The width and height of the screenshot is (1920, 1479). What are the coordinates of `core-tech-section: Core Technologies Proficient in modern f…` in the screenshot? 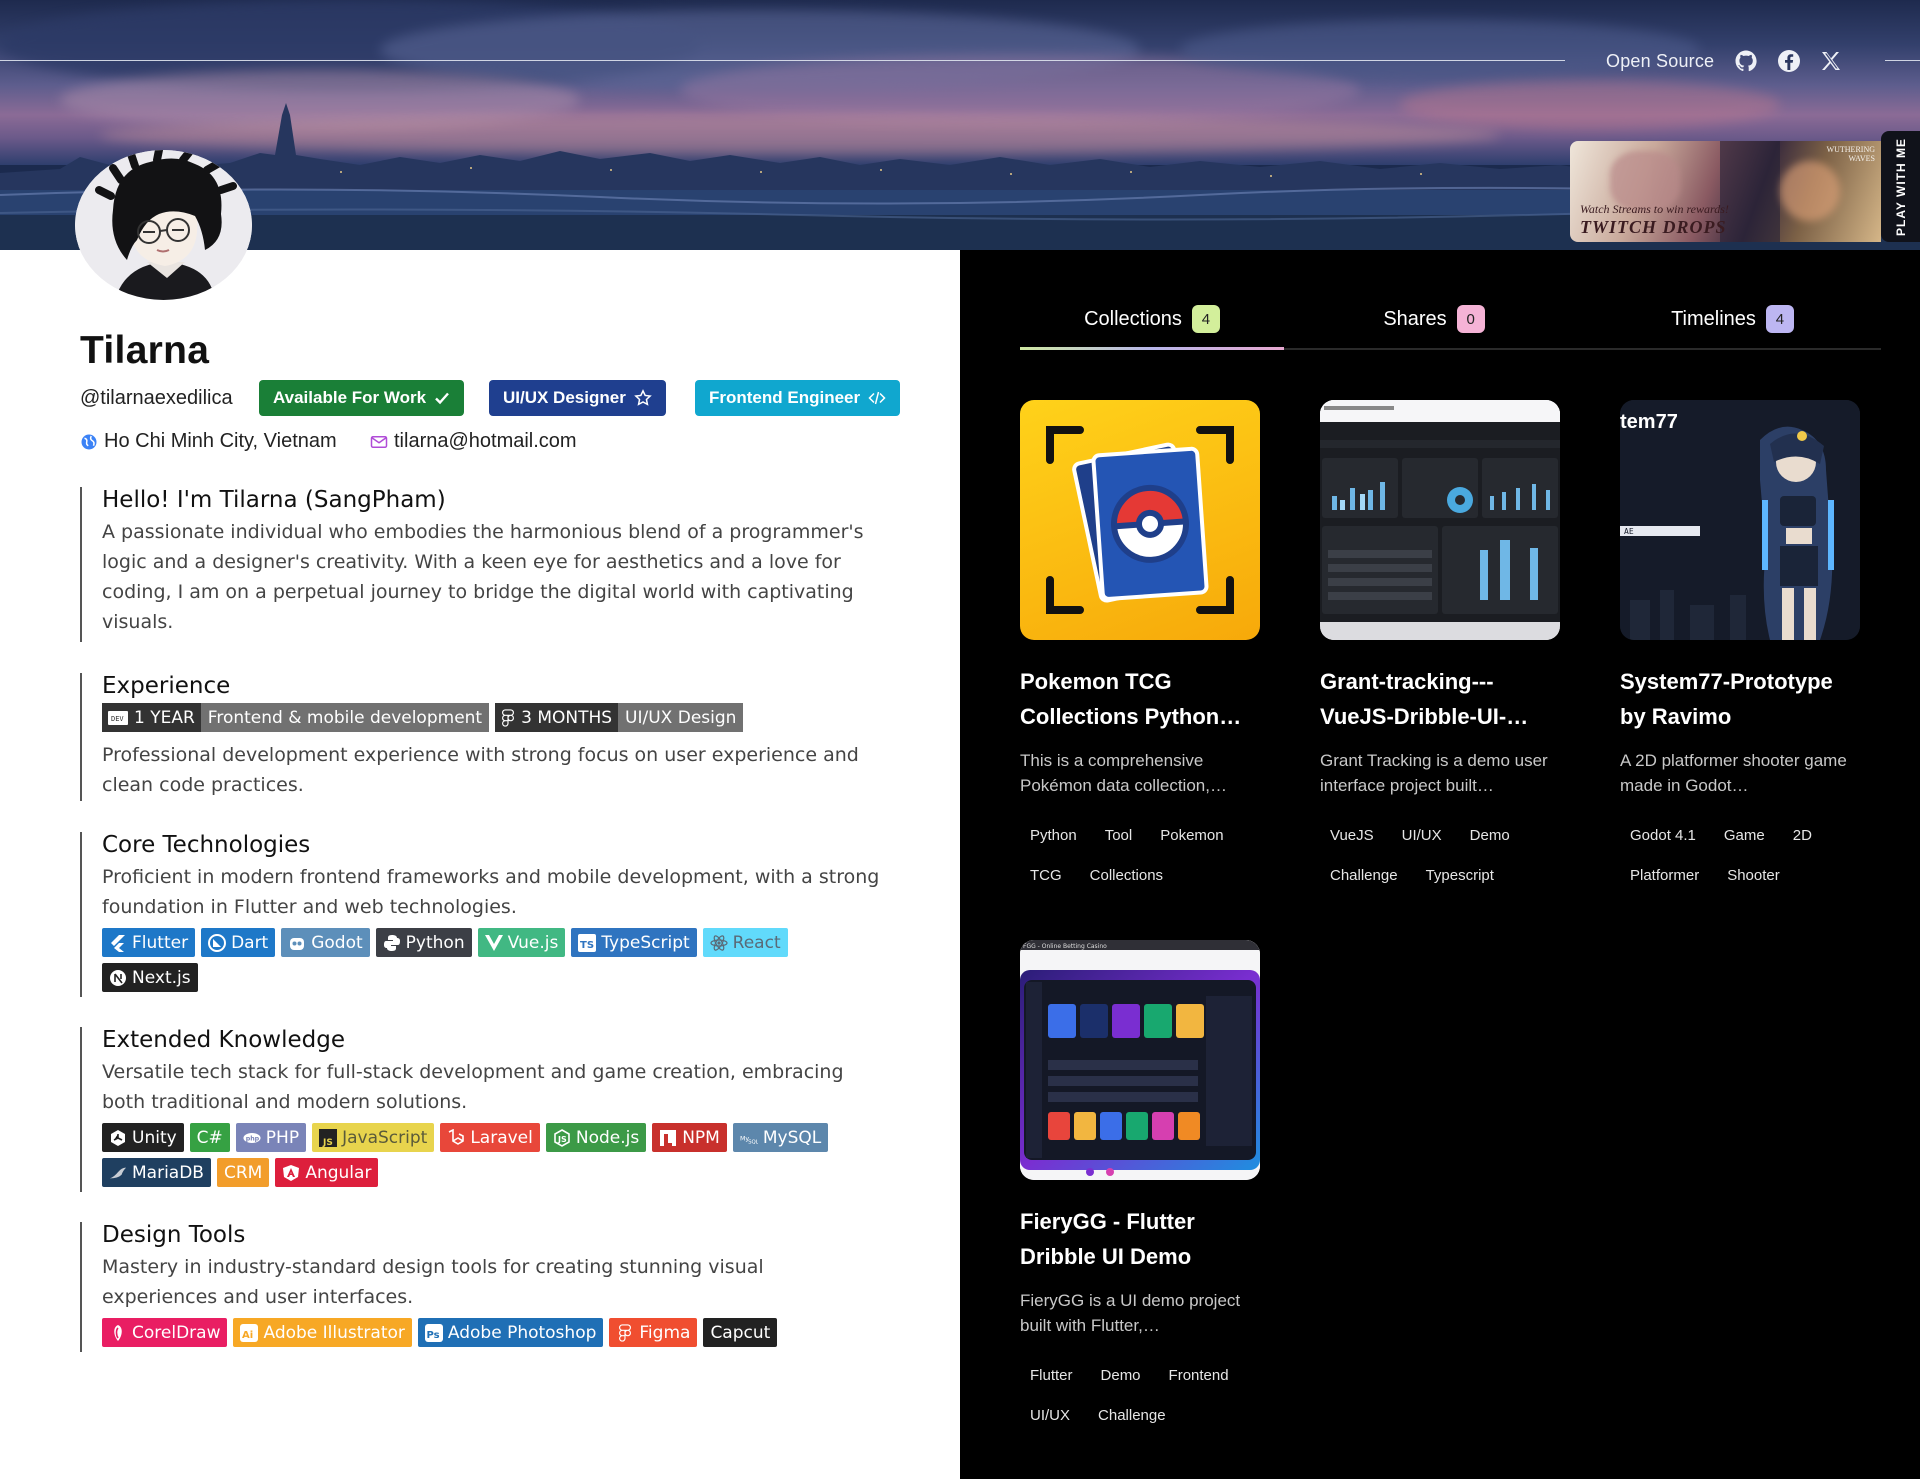 It's located at (480, 914).